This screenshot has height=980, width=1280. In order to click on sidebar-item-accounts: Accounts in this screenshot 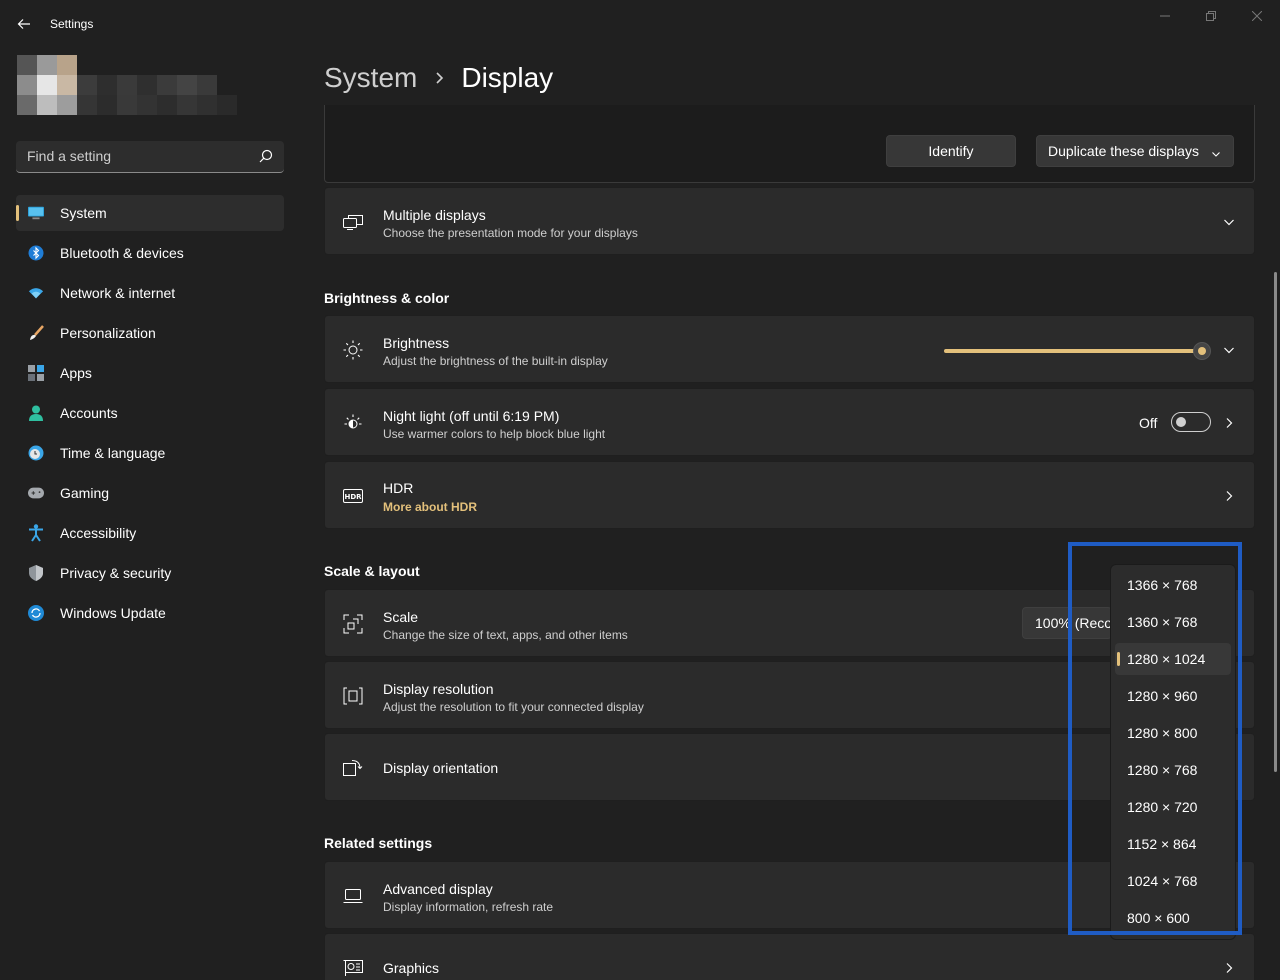, I will do `click(150, 413)`.